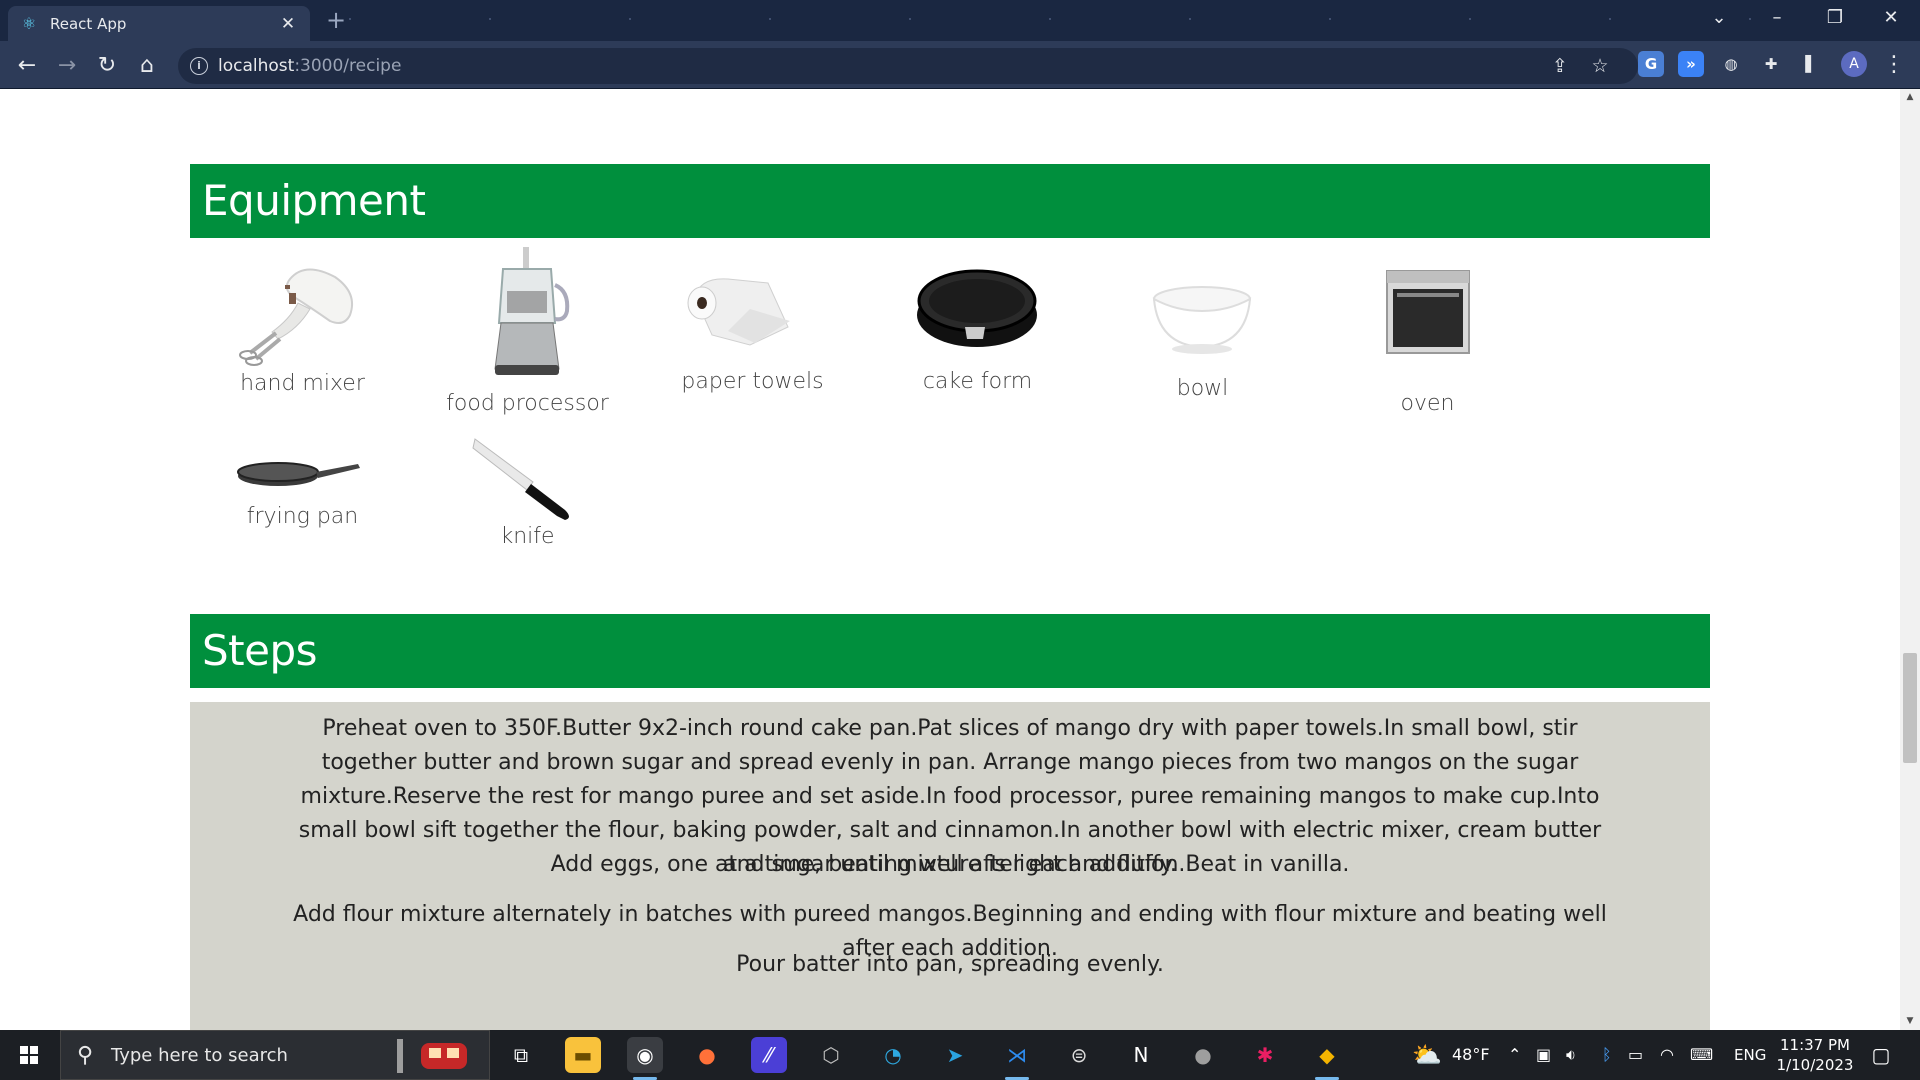  I want to click on vscode-icon: ⋊, so click(1017, 1058).